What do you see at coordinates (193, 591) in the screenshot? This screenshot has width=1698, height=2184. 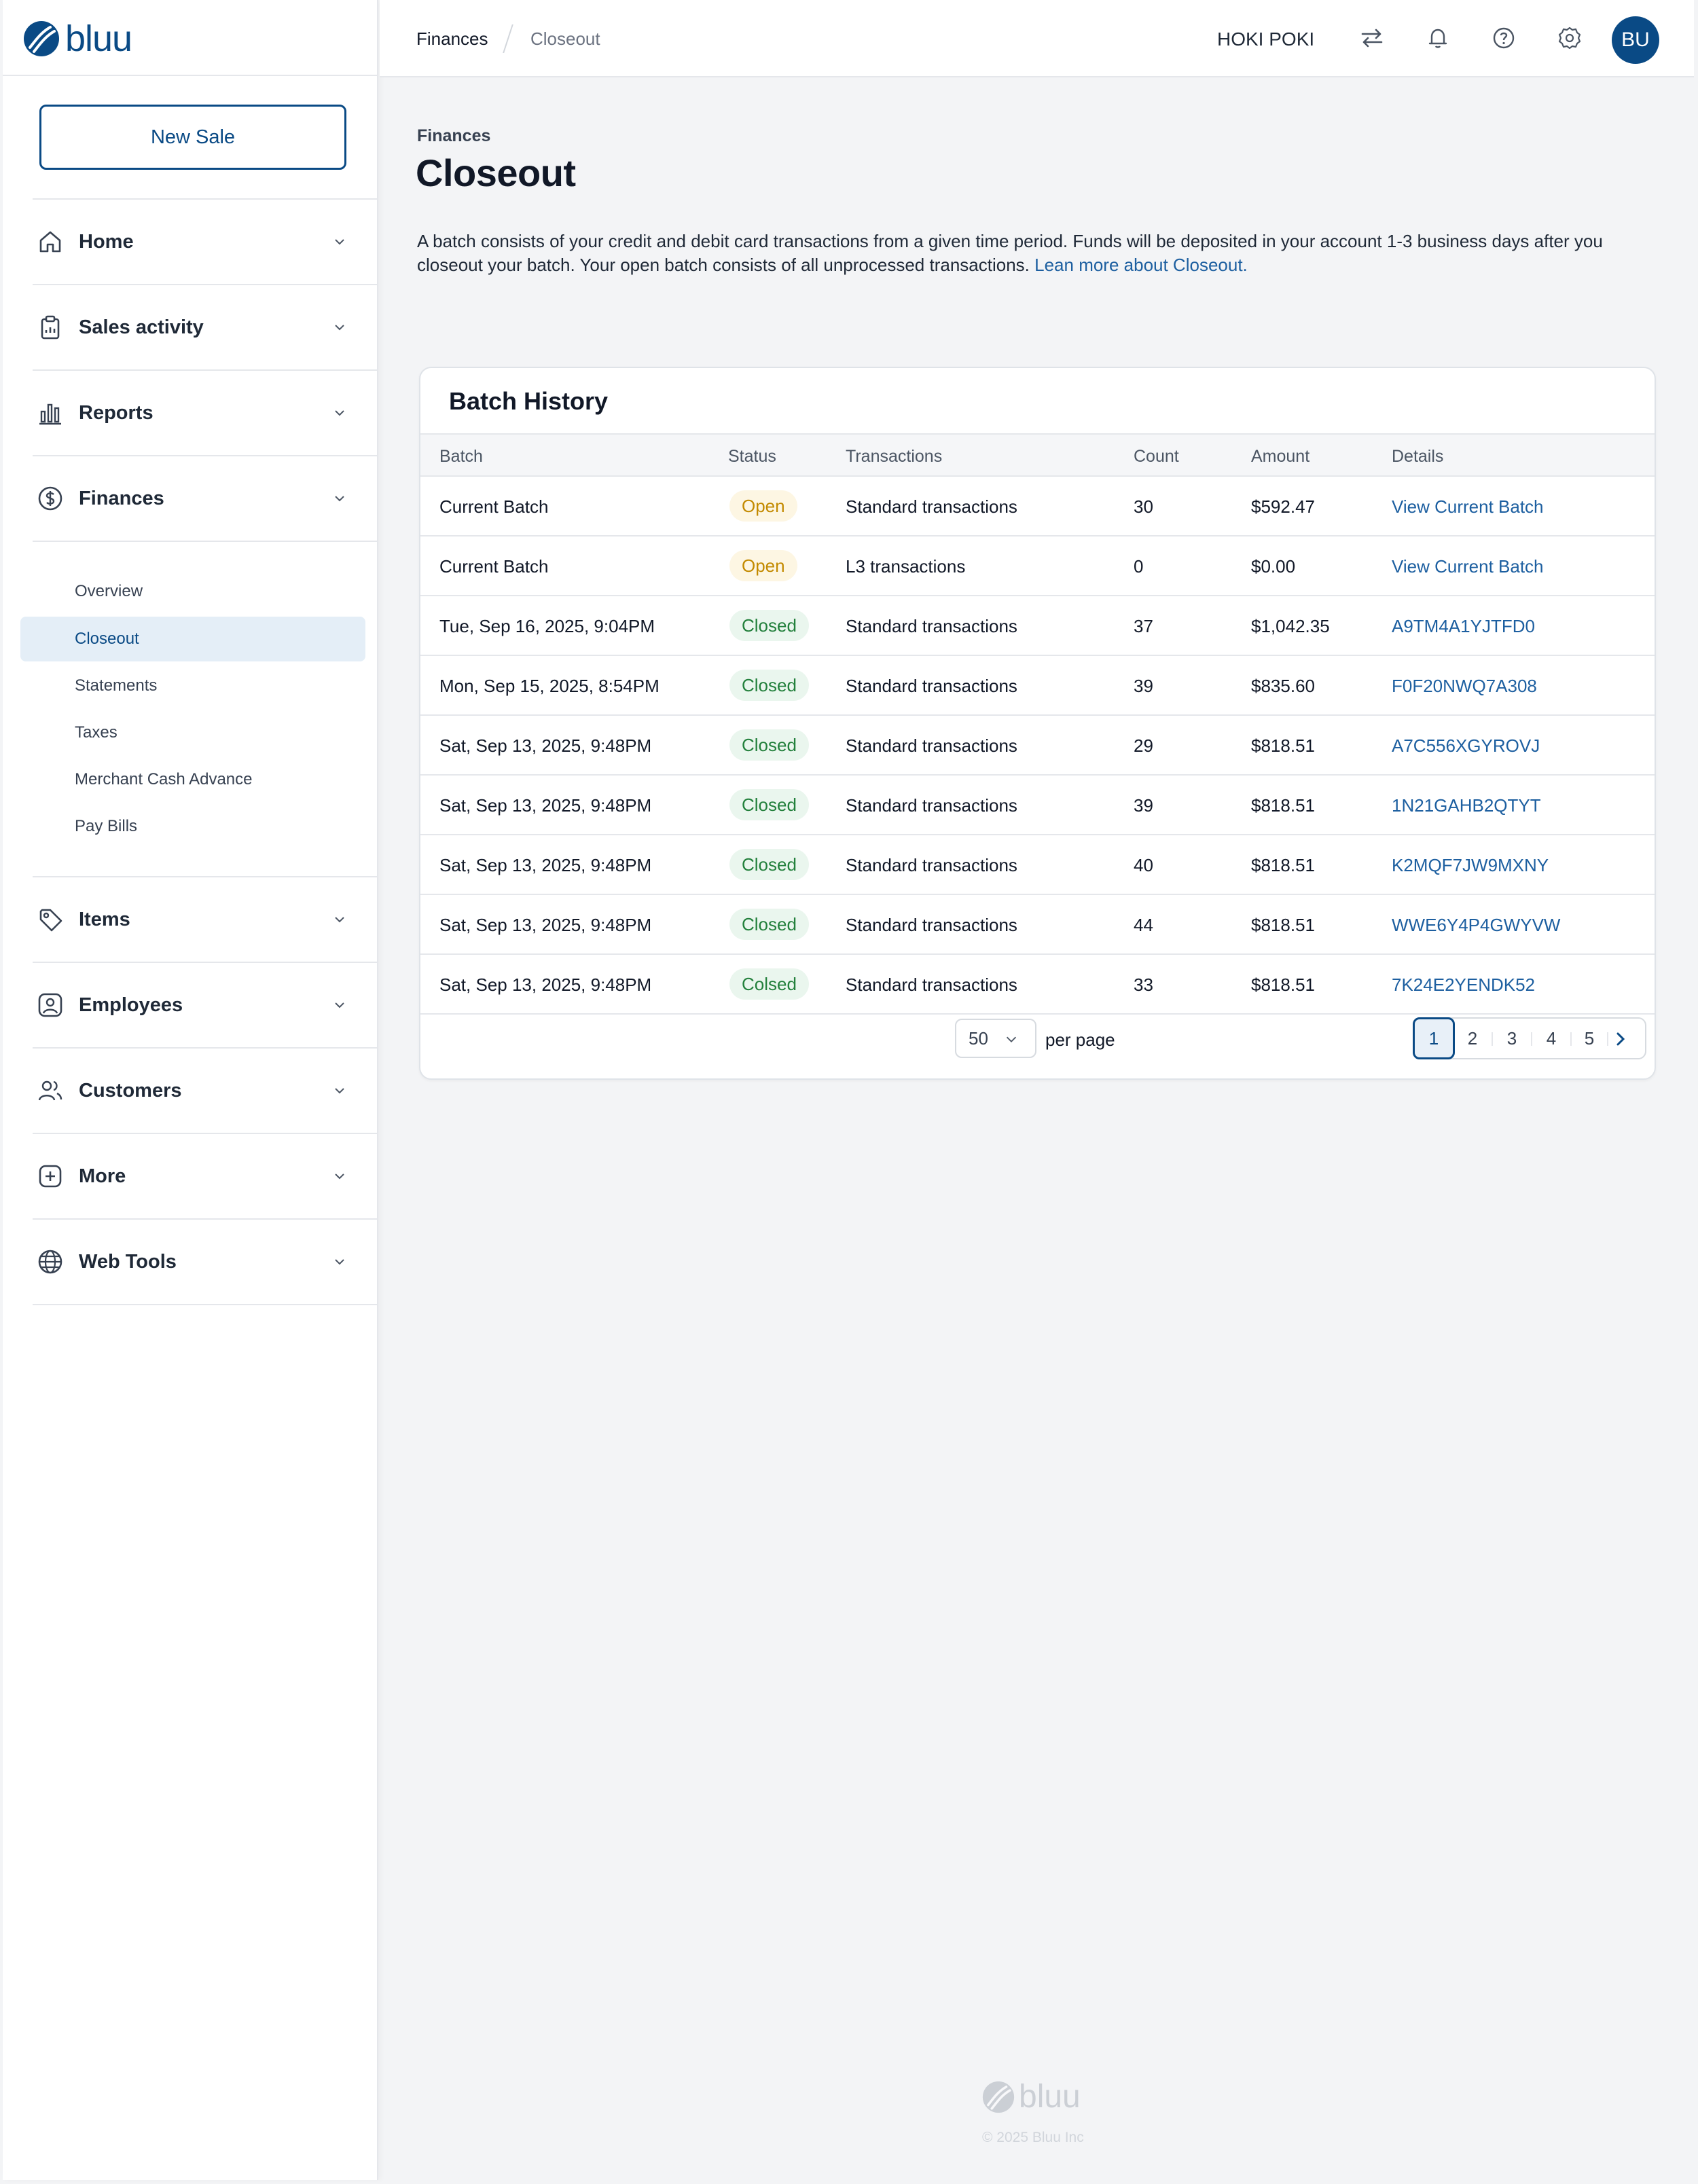 I see `sidebar-subitem-overview: Overview` at bounding box center [193, 591].